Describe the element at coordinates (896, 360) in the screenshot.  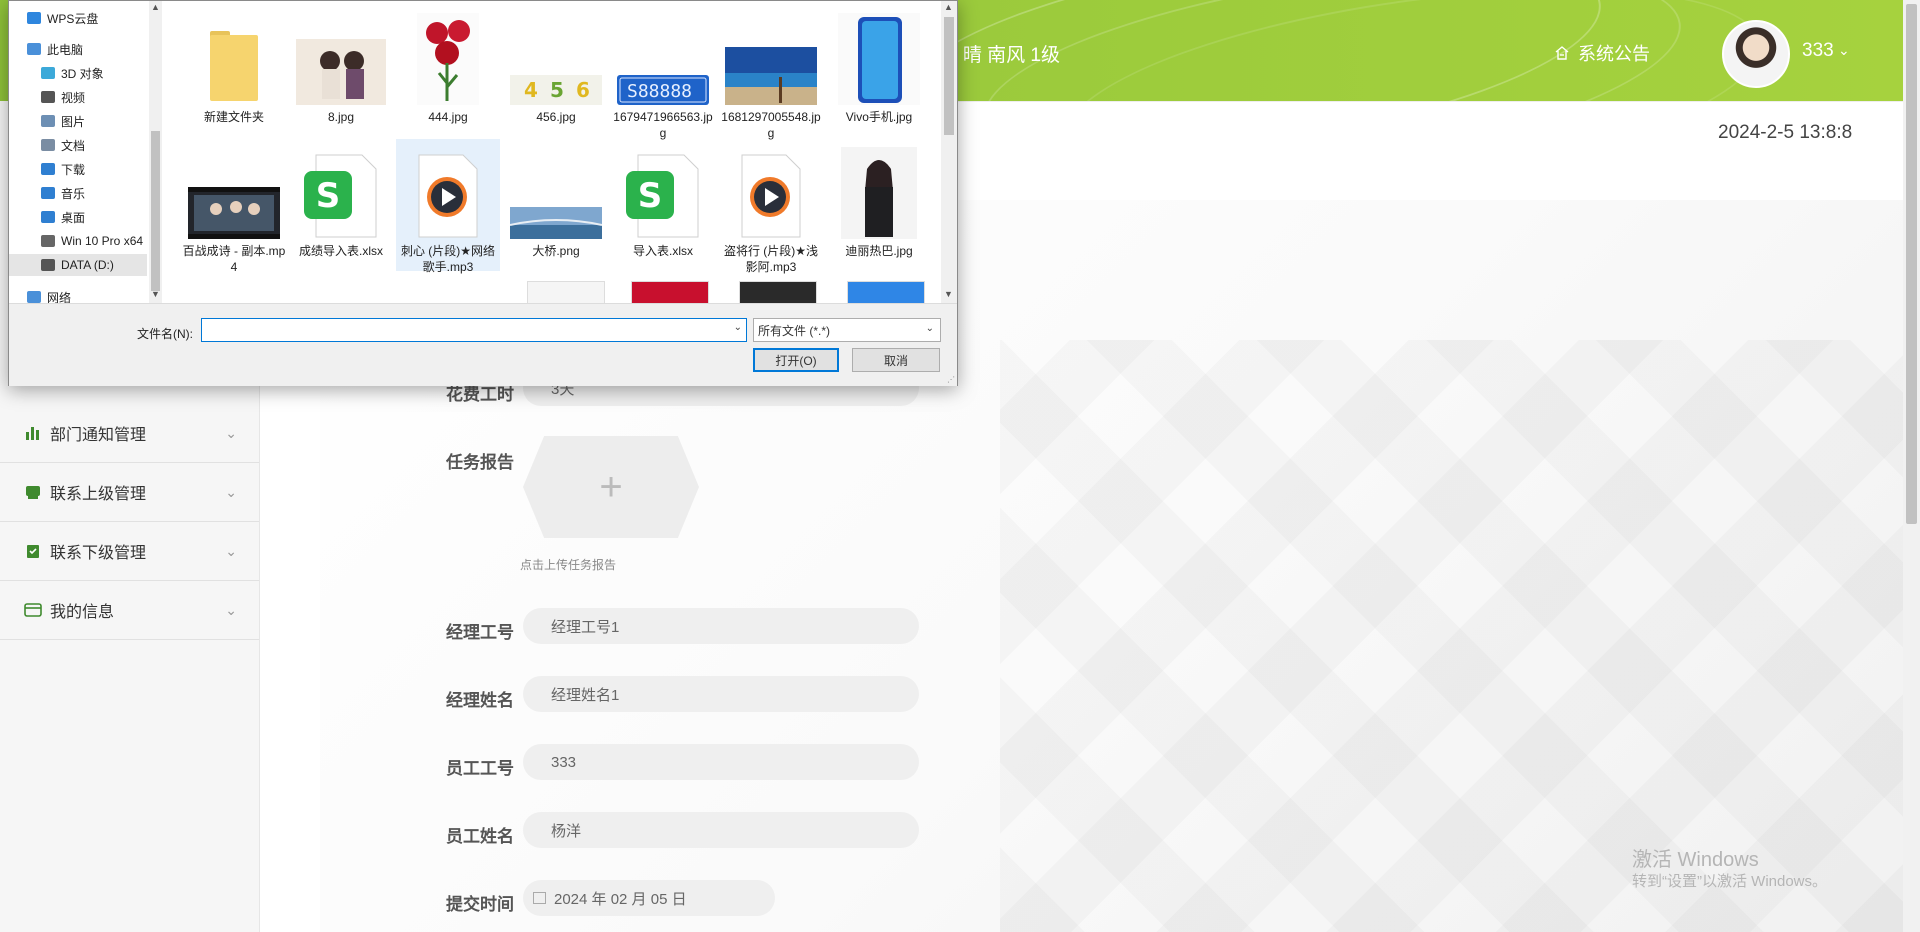
I see `cancel-button: 取消` at that location.